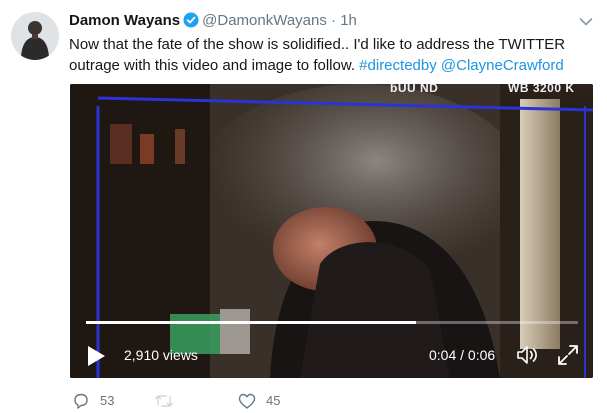 Image resolution: width=607 pixels, height=413 pixels. Describe the element at coordinates (164, 401) in the screenshot. I see `retweet-icon` at that location.